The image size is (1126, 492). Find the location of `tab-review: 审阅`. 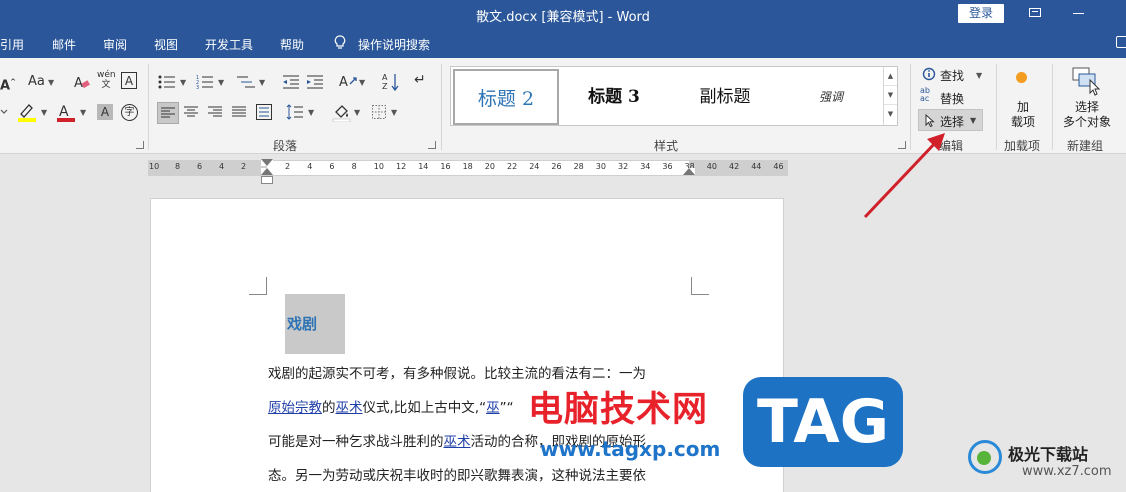

tab-review: 审阅 is located at coordinates (115, 44).